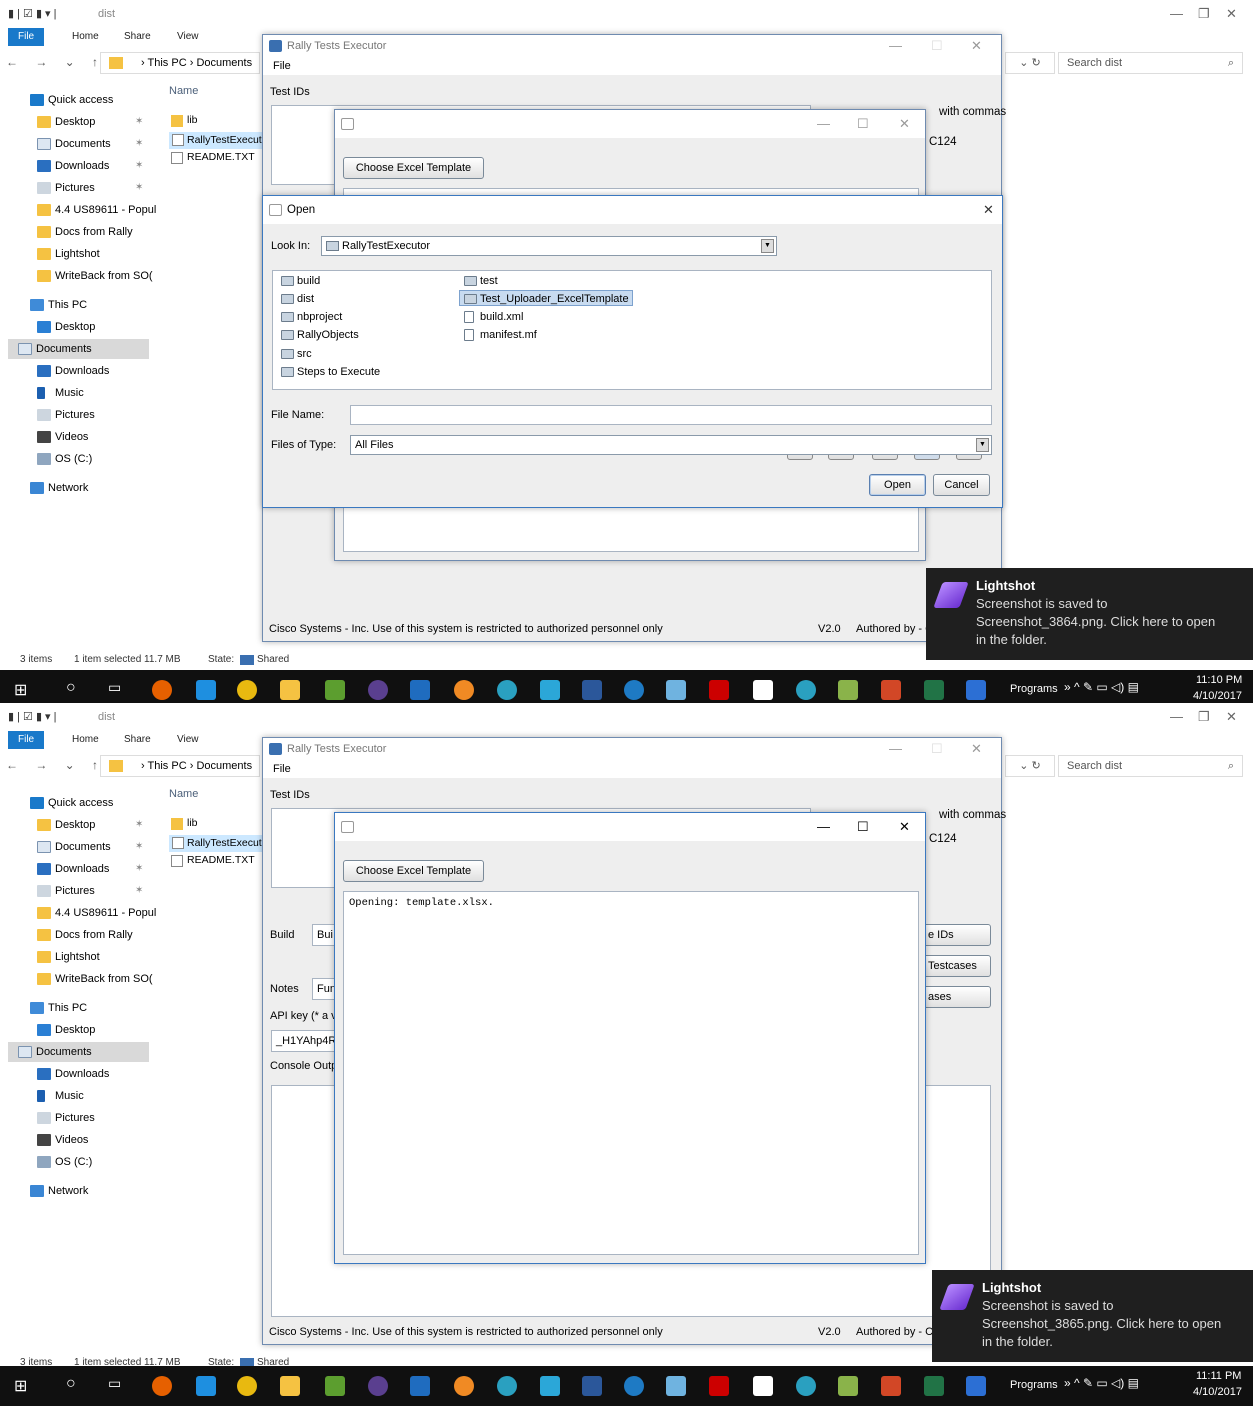 Image resolution: width=1253 pixels, height=1406 pixels. What do you see at coordinates (206, 1386) in the screenshot?
I see `ie-icon` at bounding box center [206, 1386].